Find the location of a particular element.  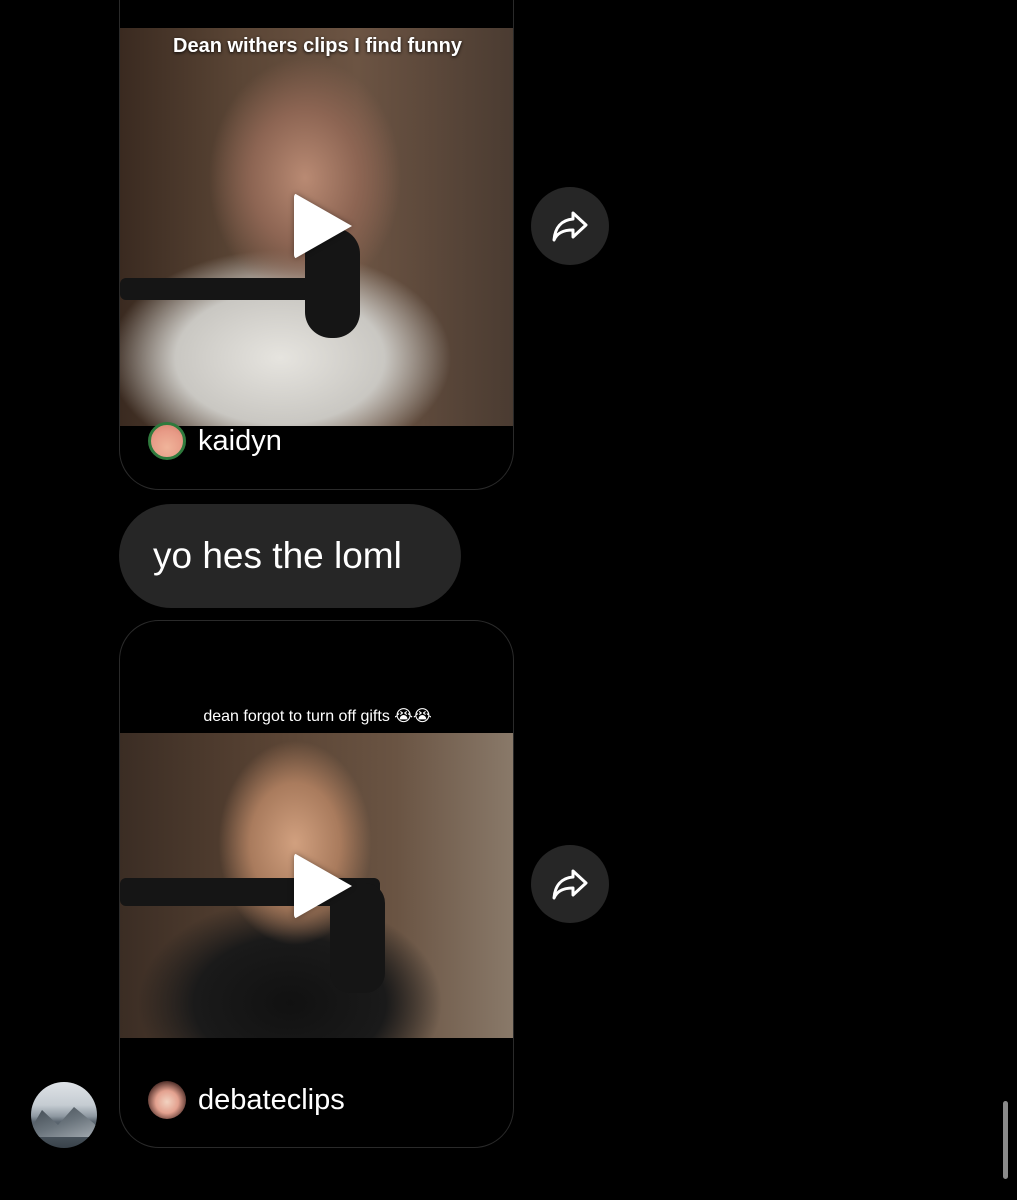

sender-avatar is located at coordinates (64, 1115).